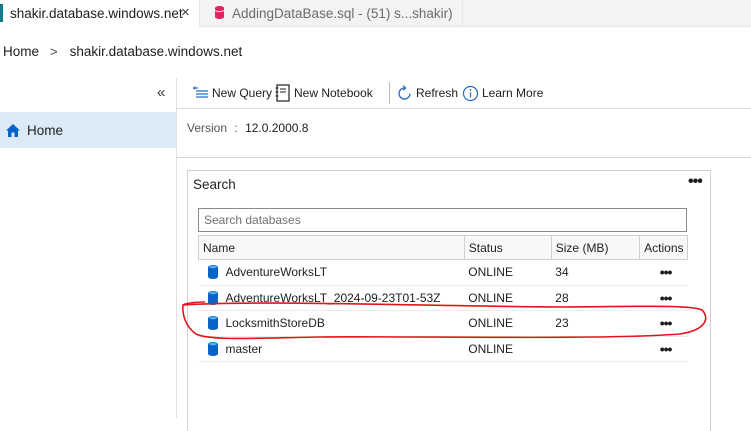  Describe the element at coordinates (595, 298) in the screenshot. I see `db-size: 28` at that location.